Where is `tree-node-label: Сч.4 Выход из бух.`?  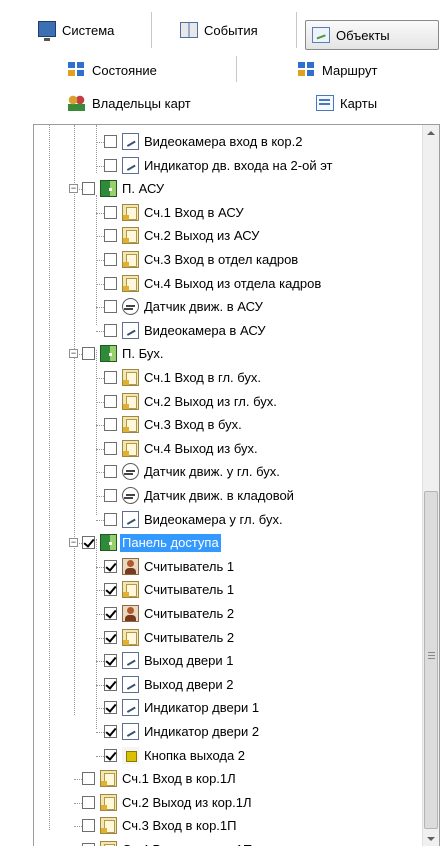
tree-node-label: Сч.4 Выход из бух. is located at coordinates (201, 449).